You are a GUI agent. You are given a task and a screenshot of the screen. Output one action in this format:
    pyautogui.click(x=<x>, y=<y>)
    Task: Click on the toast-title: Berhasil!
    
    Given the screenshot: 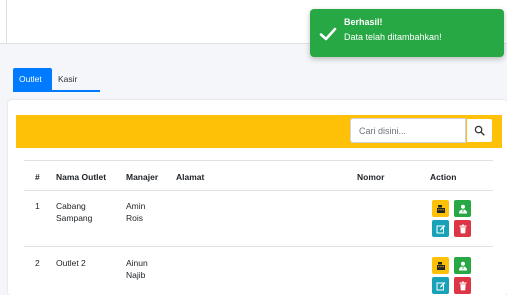 What is the action you would take?
    pyautogui.click(x=363, y=22)
    